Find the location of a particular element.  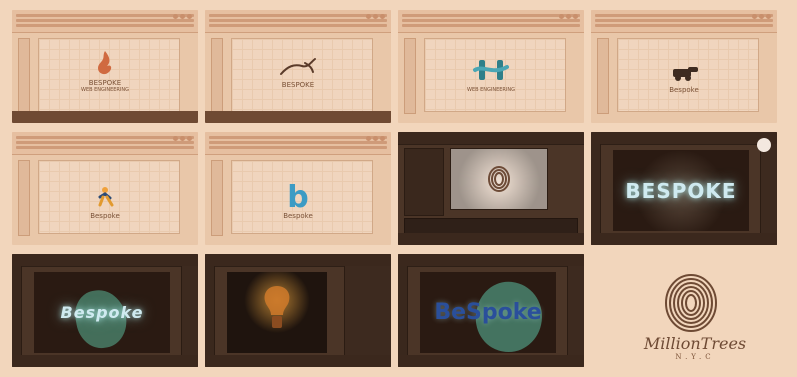

tile-photoshop-2: Bespoke is located at coordinates (105, 310).